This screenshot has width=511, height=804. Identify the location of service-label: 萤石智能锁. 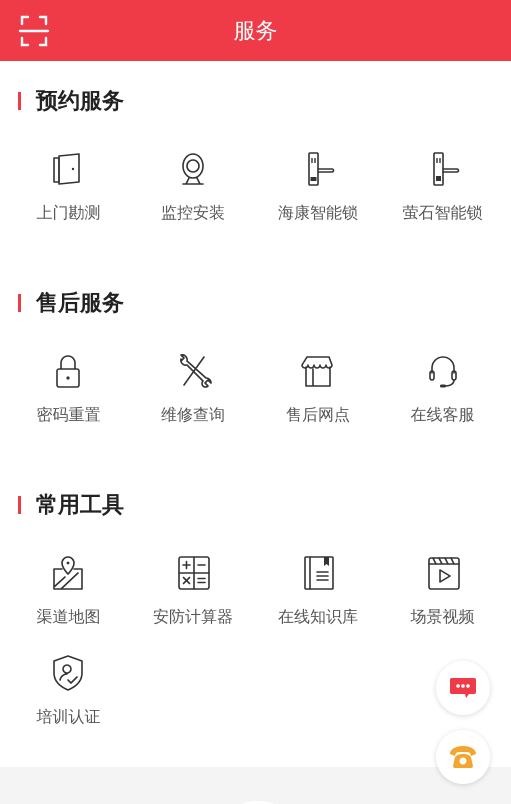
(442, 213).